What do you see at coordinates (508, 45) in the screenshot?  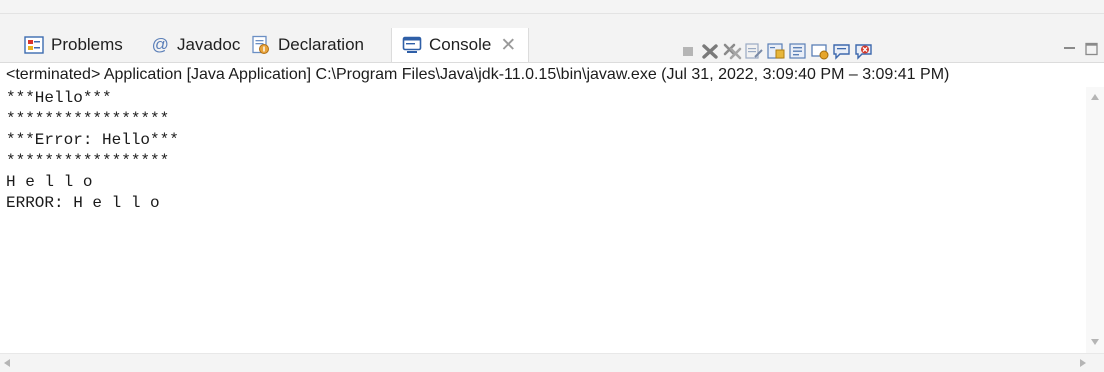 I see `close-icon: ✕` at bounding box center [508, 45].